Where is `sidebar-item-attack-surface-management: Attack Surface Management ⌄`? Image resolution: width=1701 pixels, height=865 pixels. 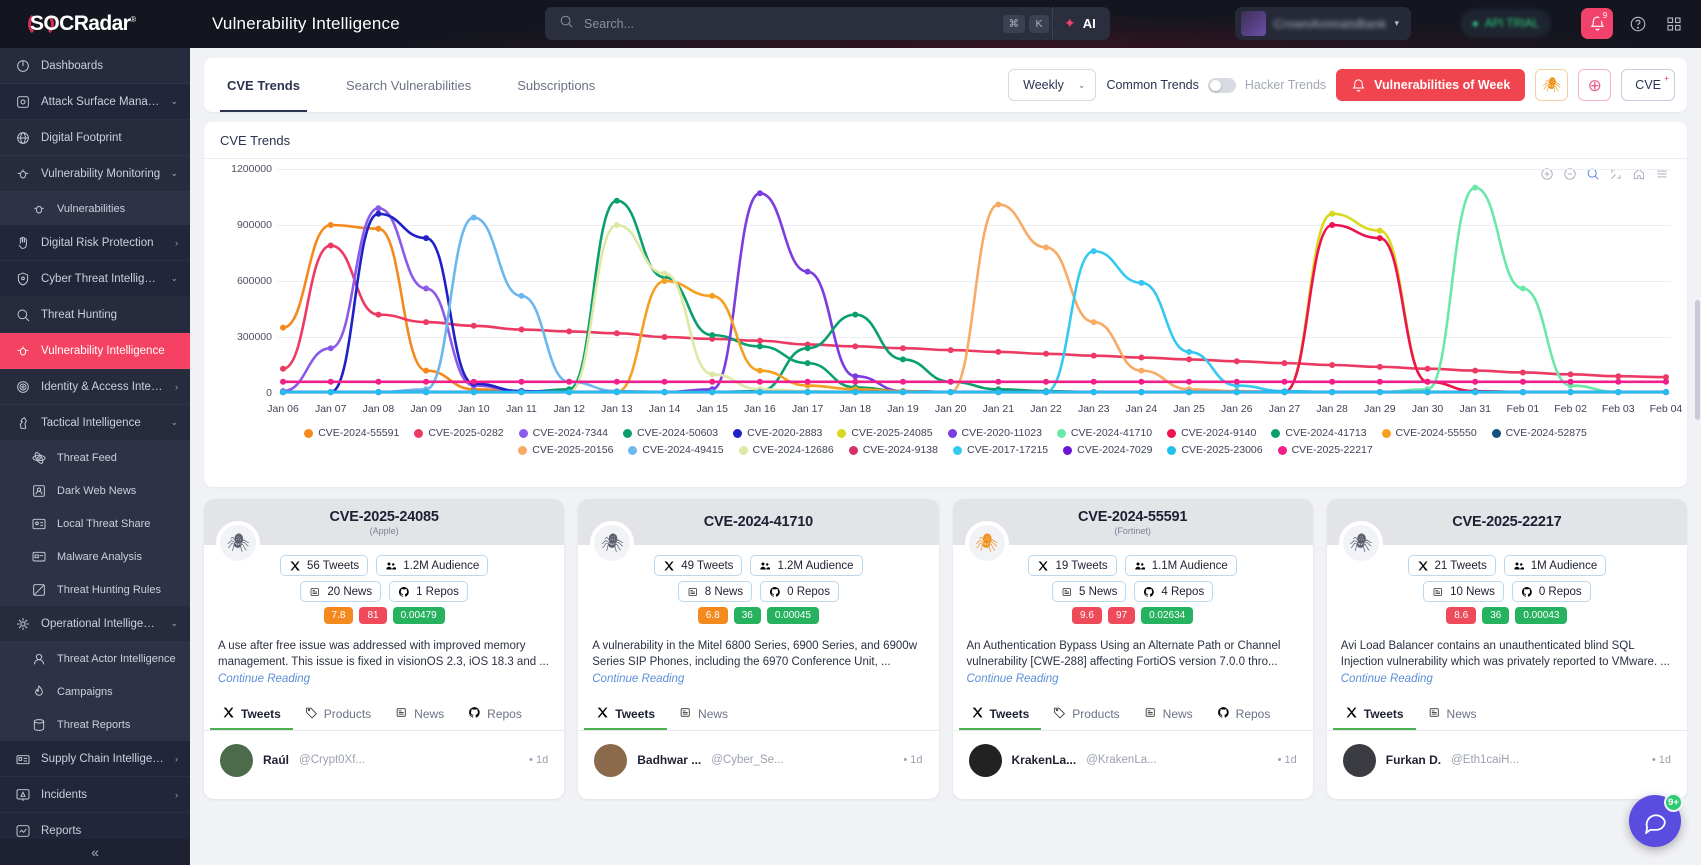
sidebar-item-attack-surface-management: Attack Surface Management ⌄ is located at coordinates (95, 102).